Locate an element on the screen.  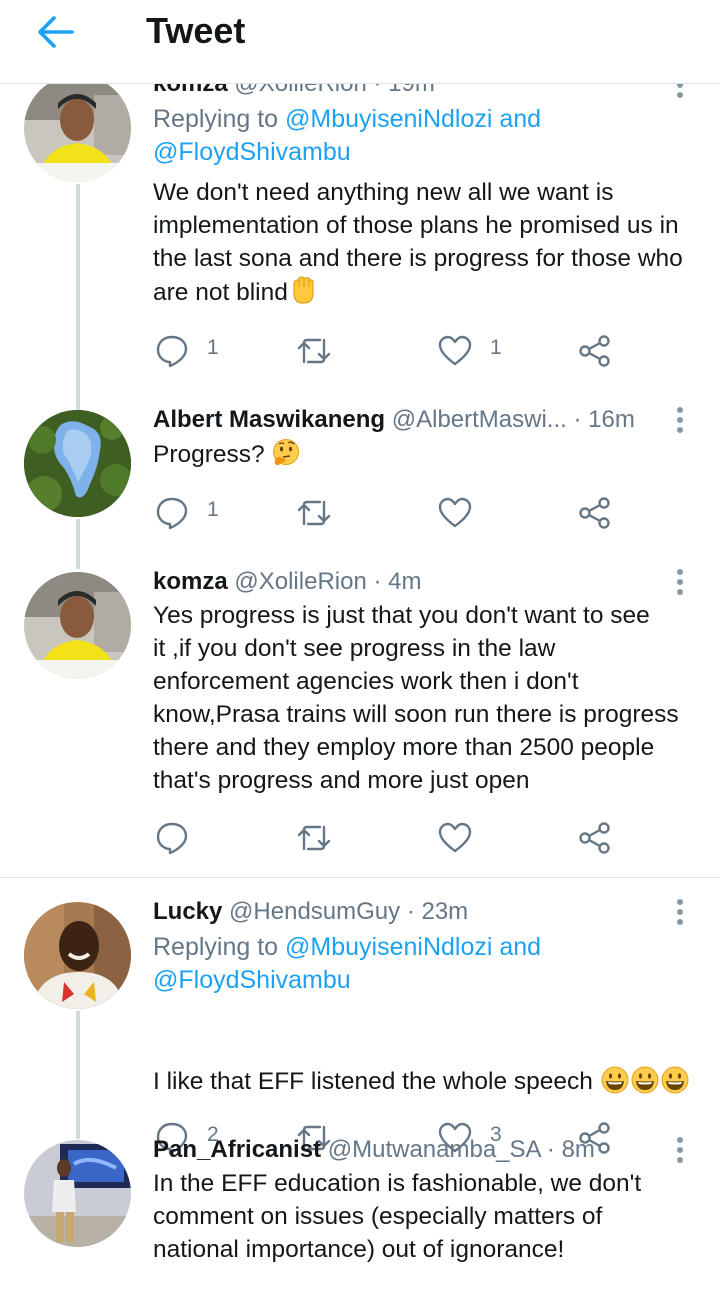
text-line: that's progress and more just open is located at coordinates (341, 780).